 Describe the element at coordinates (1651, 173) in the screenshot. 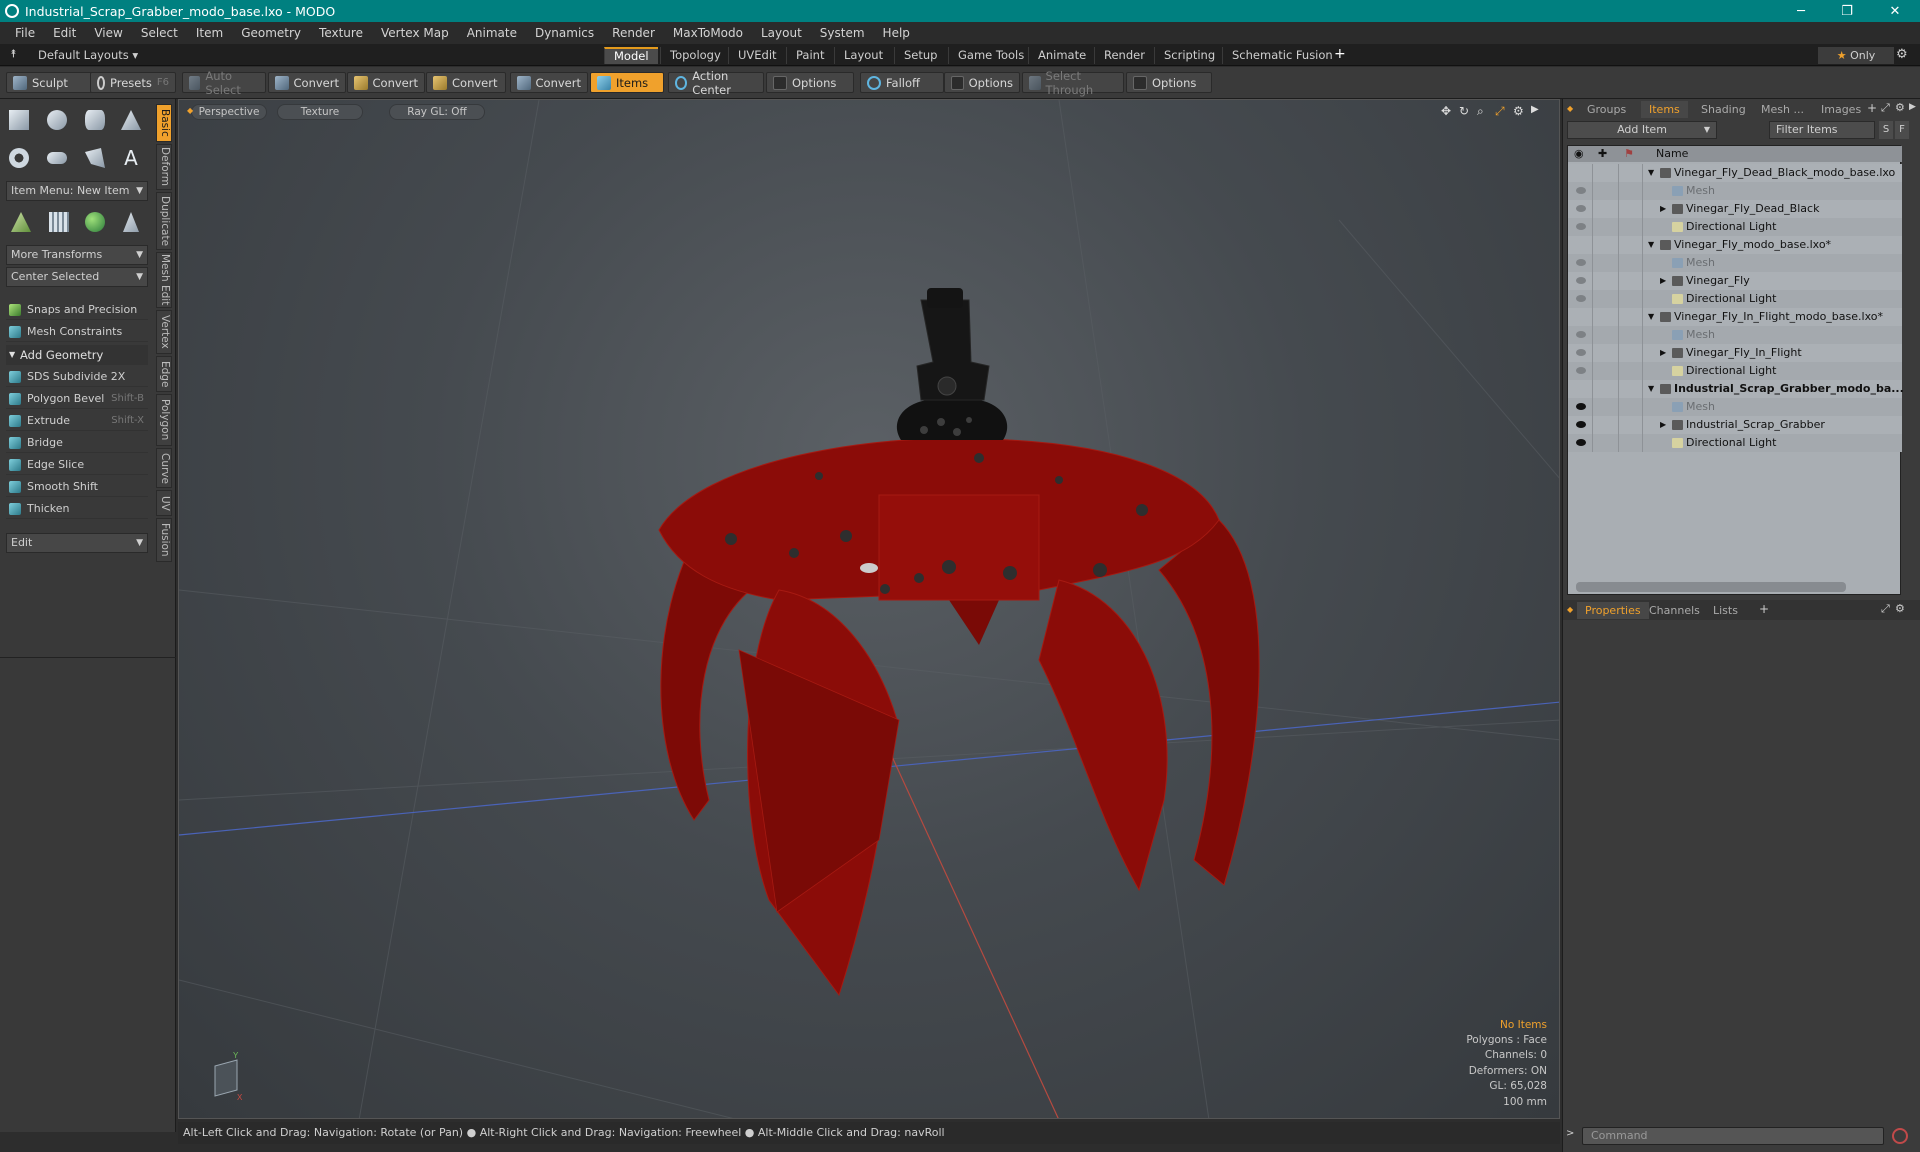

I see `collapse-icon: ▼` at that location.